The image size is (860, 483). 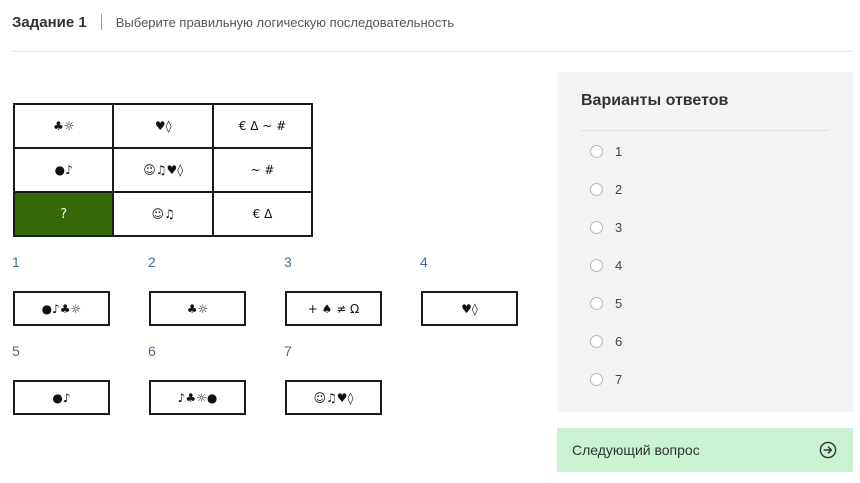 What do you see at coordinates (197, 308) in the screenshot?
I see `option-box: ♣☼` at bounding box center [197, 308].